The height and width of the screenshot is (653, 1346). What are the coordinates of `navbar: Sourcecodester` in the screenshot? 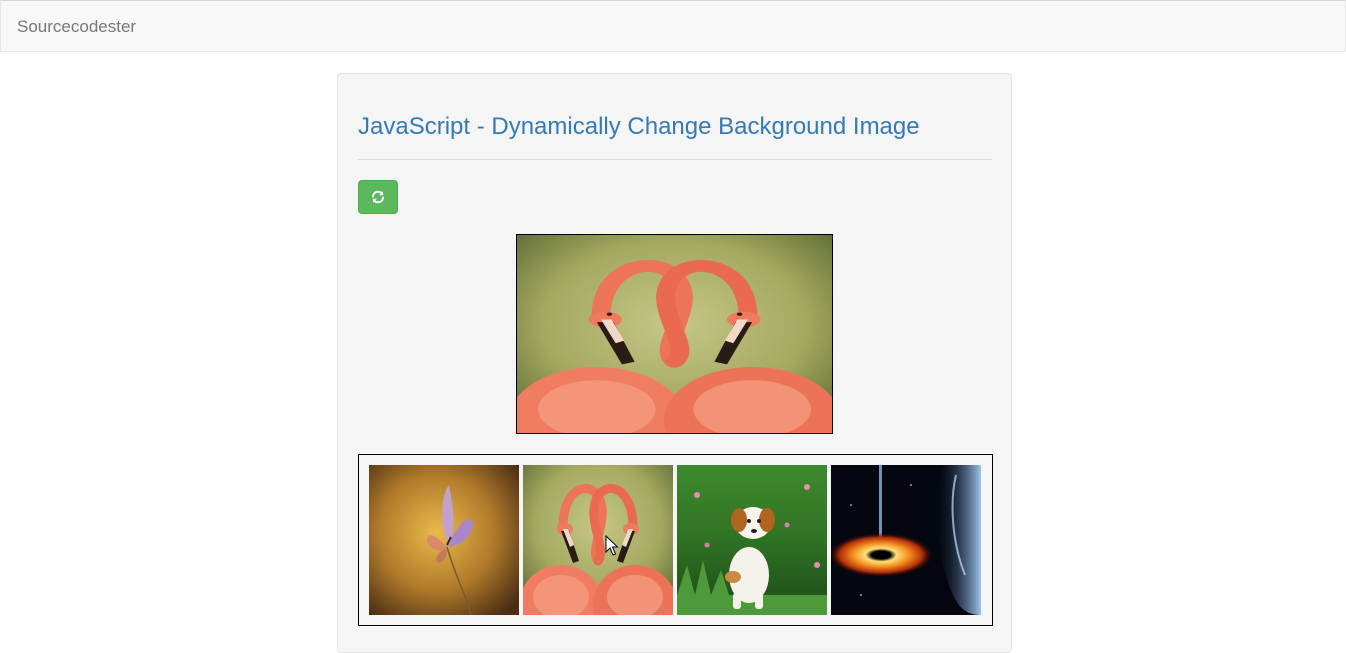 It's located at (673, 26).